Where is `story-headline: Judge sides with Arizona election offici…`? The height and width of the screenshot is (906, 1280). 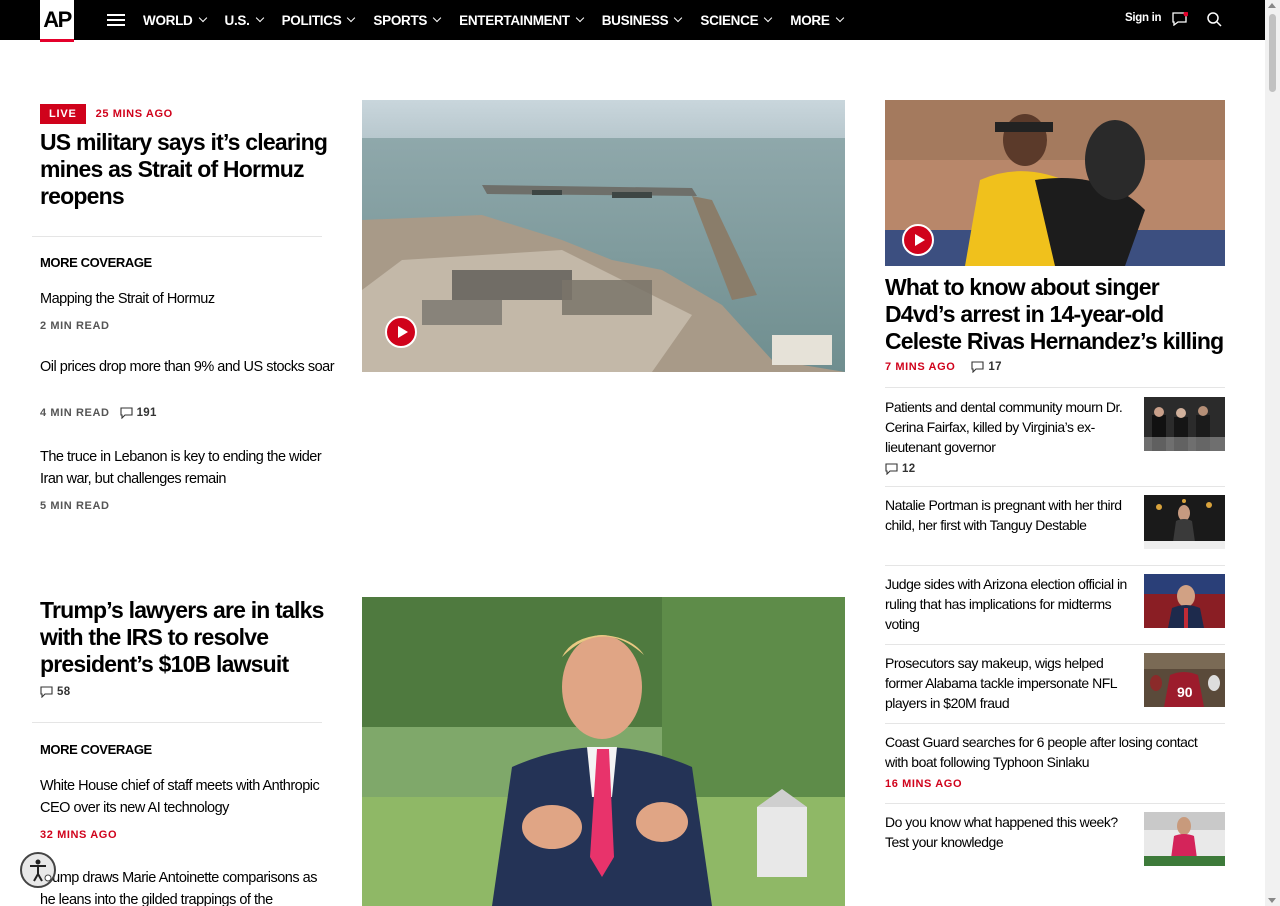 story-headline: Judge sides with Arizona election offici… is located at coordinates (1010, 604).